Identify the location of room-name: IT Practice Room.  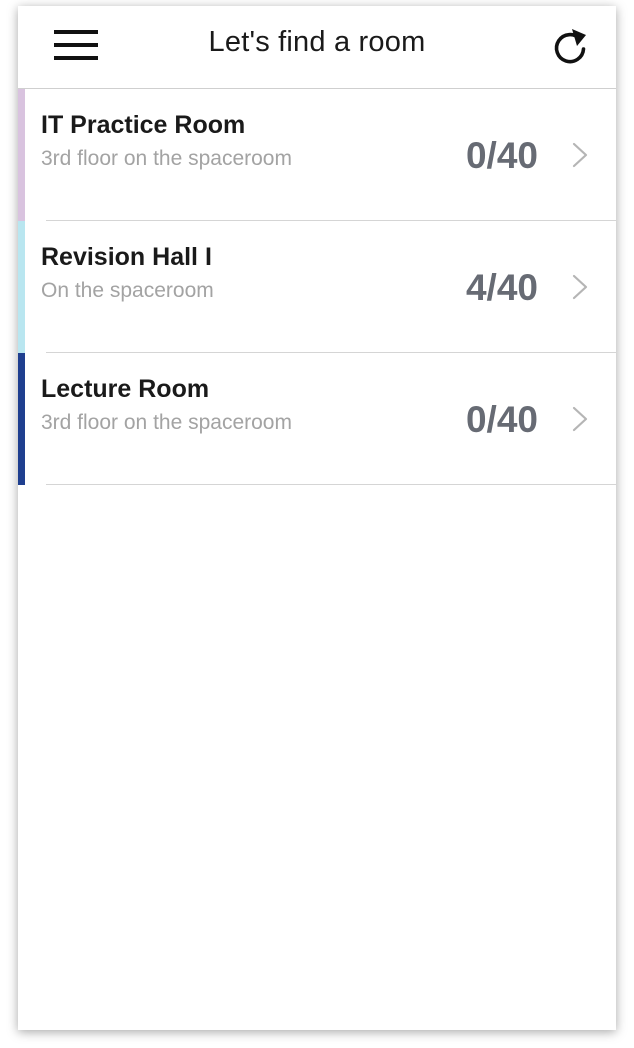
(143, 125).